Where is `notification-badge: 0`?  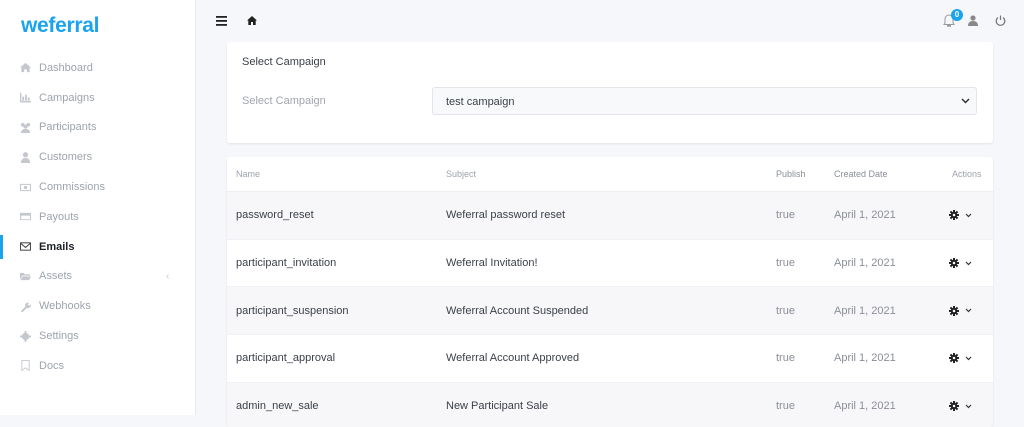 notification-badge: 0 is located at coordinates (957, 15).